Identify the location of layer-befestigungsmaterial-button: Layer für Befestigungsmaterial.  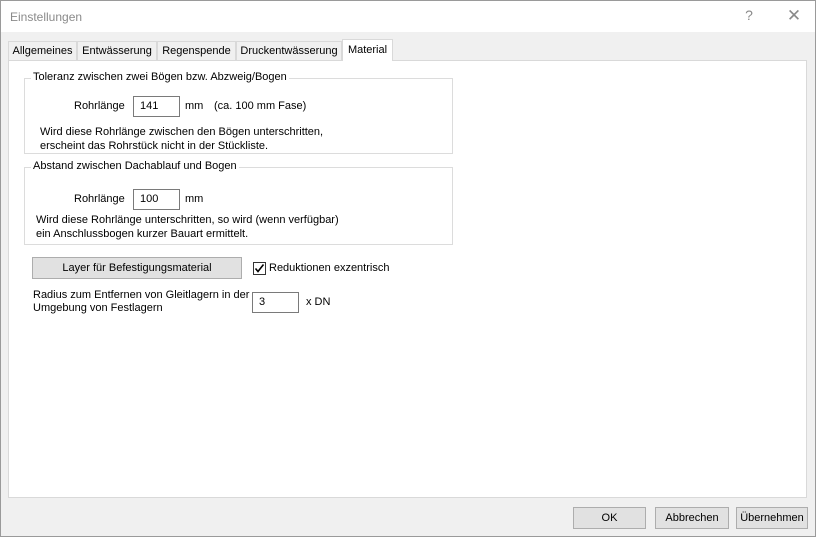
(137, 268).